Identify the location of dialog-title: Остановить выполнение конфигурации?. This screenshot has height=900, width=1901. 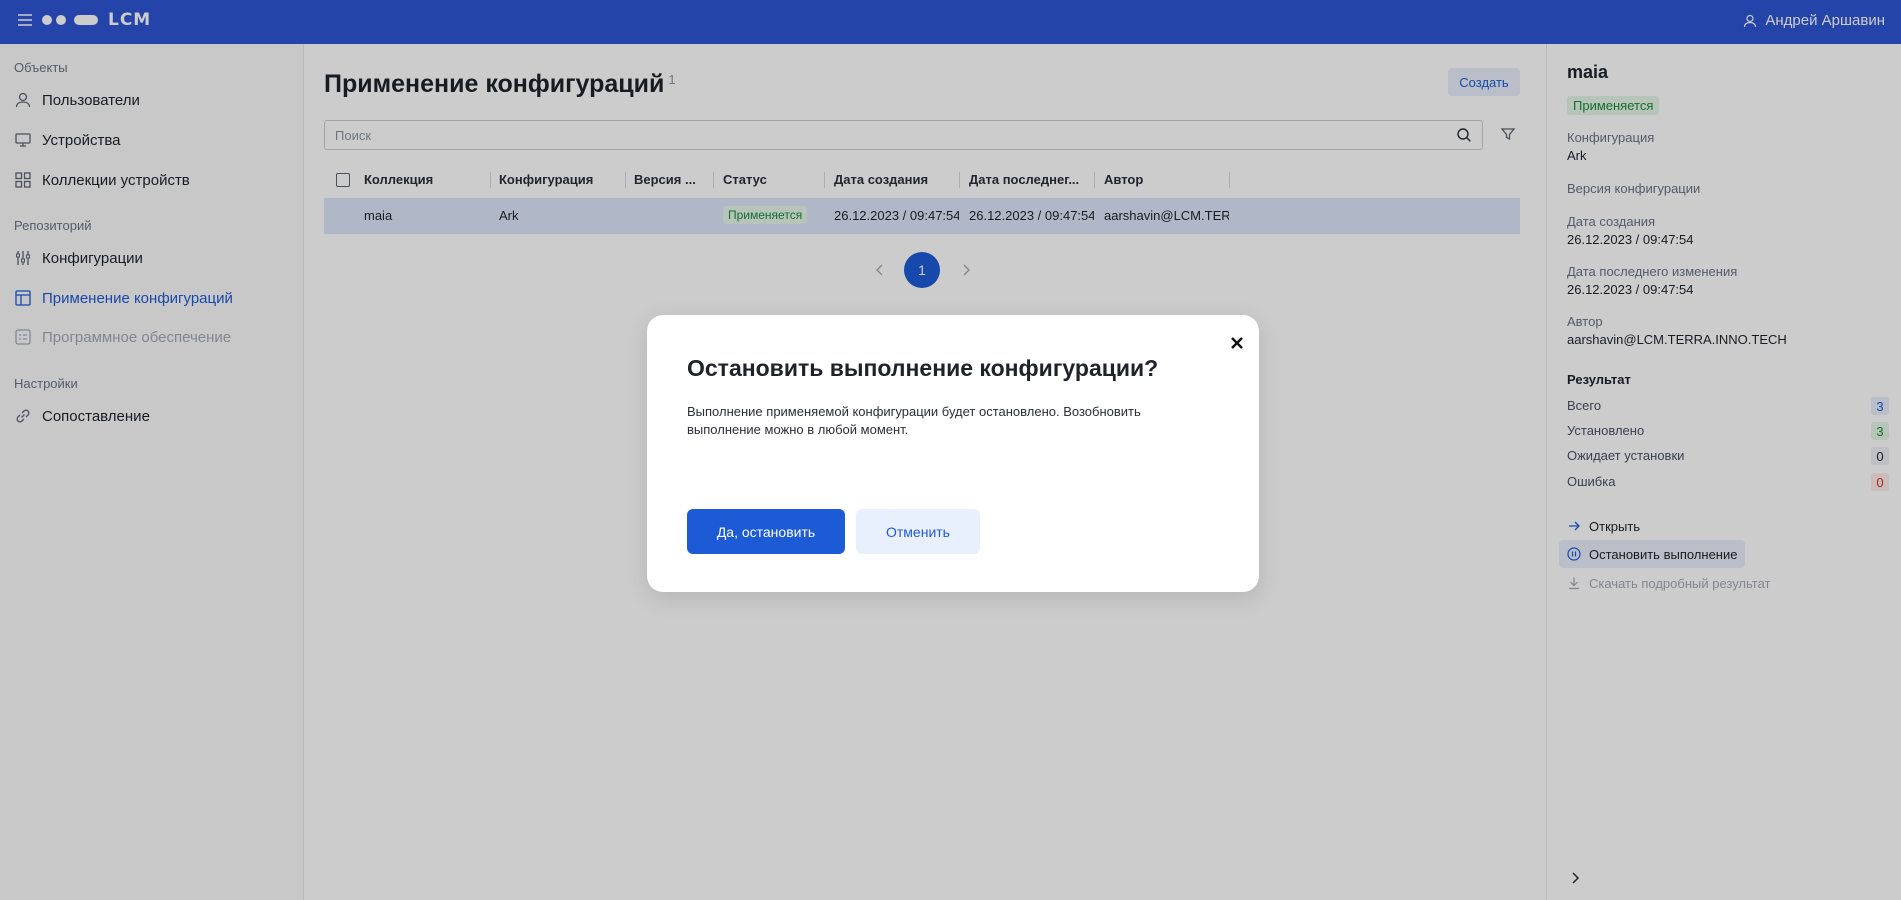
(923, 368).